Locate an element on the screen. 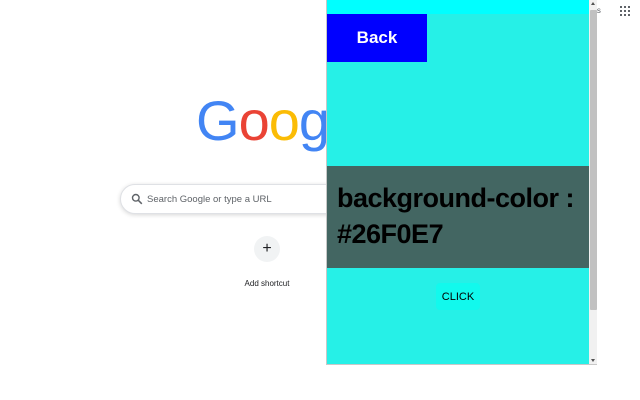 The width and height of the screenshot is (640, 400). scroll-down-arrow-icon is located at coordinates (593, 360).